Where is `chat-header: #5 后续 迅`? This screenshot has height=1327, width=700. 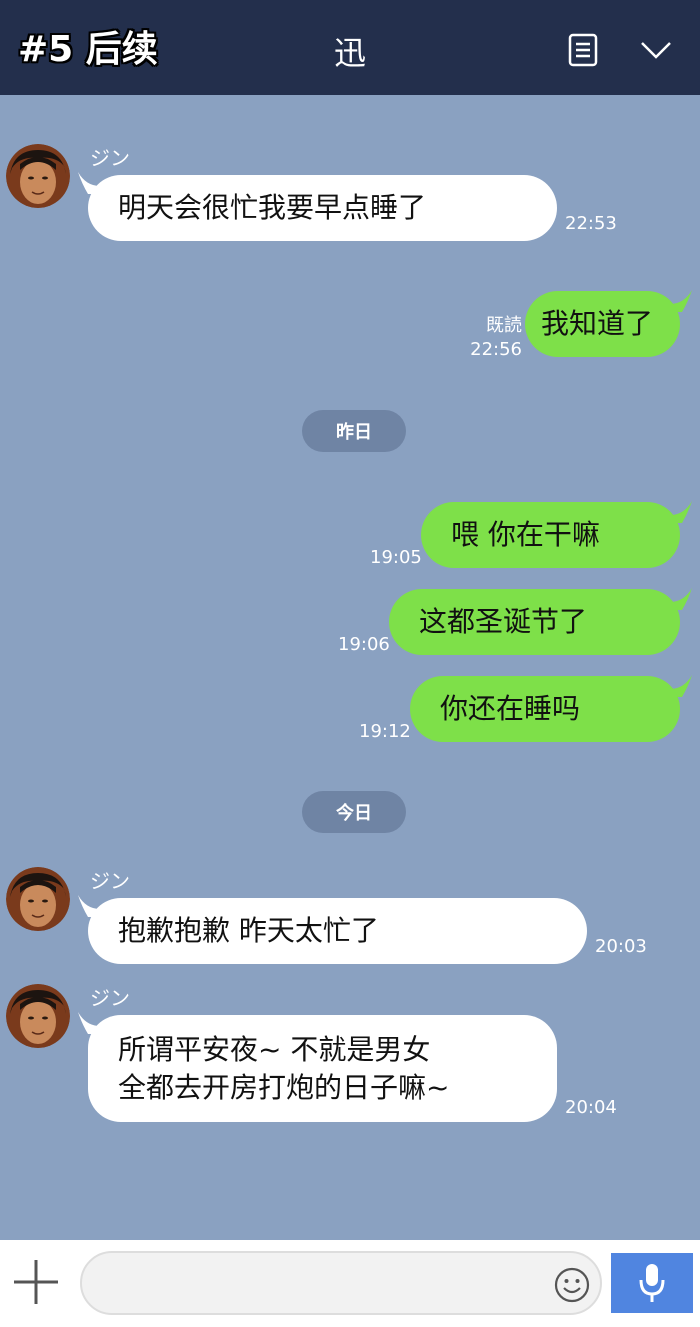 chat-header: #5 后续 迅 is located at coordinates (350, 47).